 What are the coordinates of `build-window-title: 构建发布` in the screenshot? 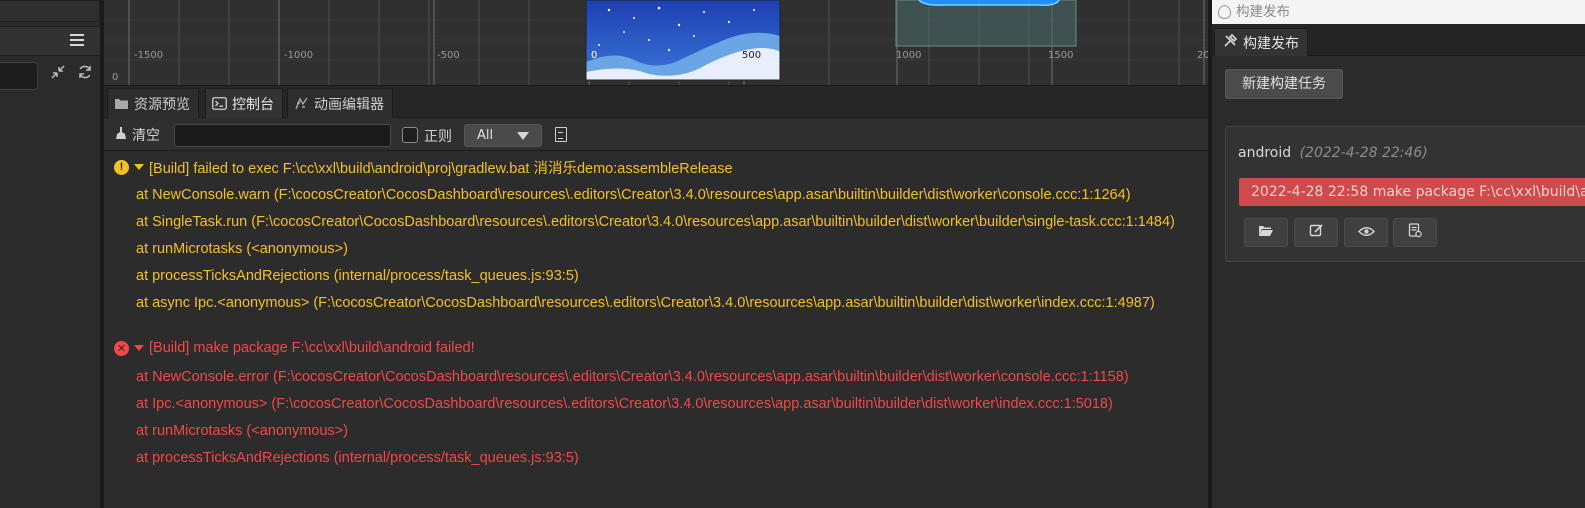 It's located at (1263, 12).